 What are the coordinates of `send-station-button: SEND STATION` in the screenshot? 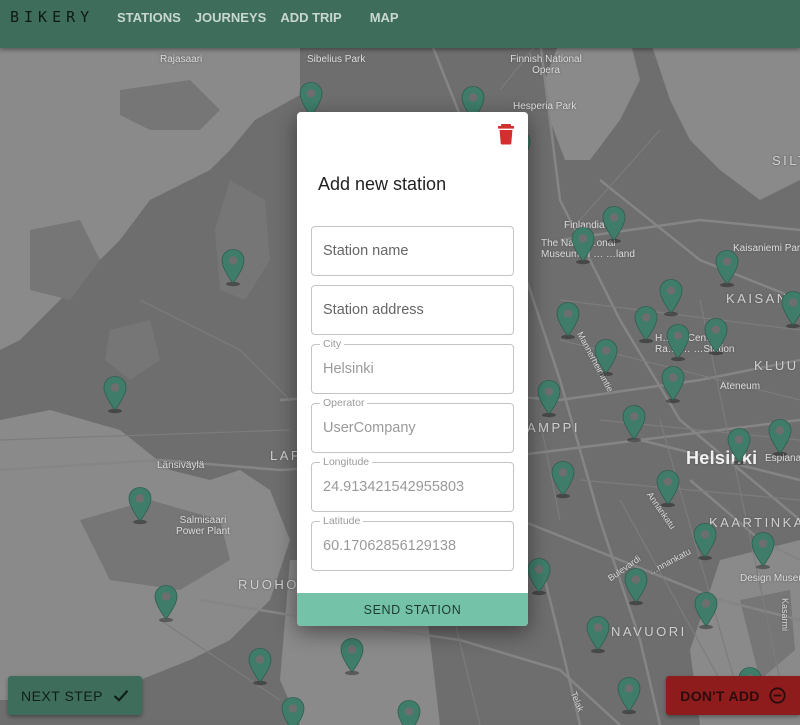 It's located at (412, 609).